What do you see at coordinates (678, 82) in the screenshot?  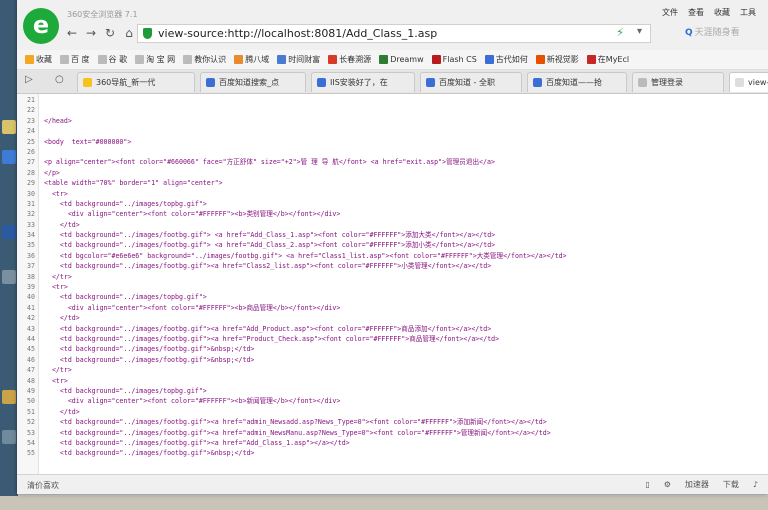 I see `tab: 管理登录` at bounding box center [678, 82].